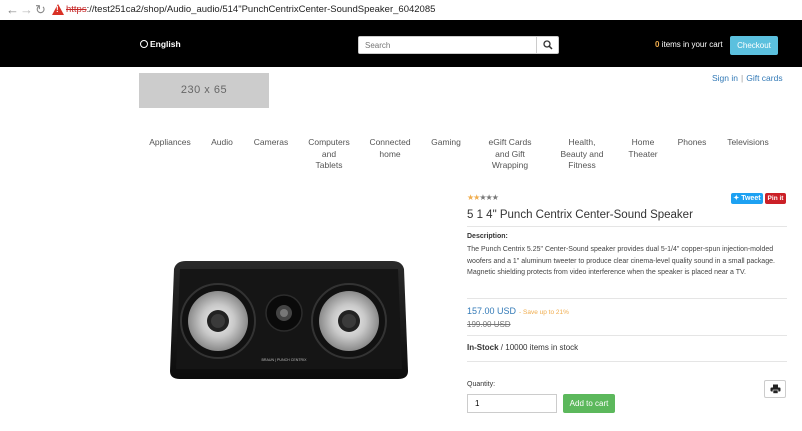  Describe the element at coordinates (165, 44) in the screenshot. I see `language-label: English` at that location.